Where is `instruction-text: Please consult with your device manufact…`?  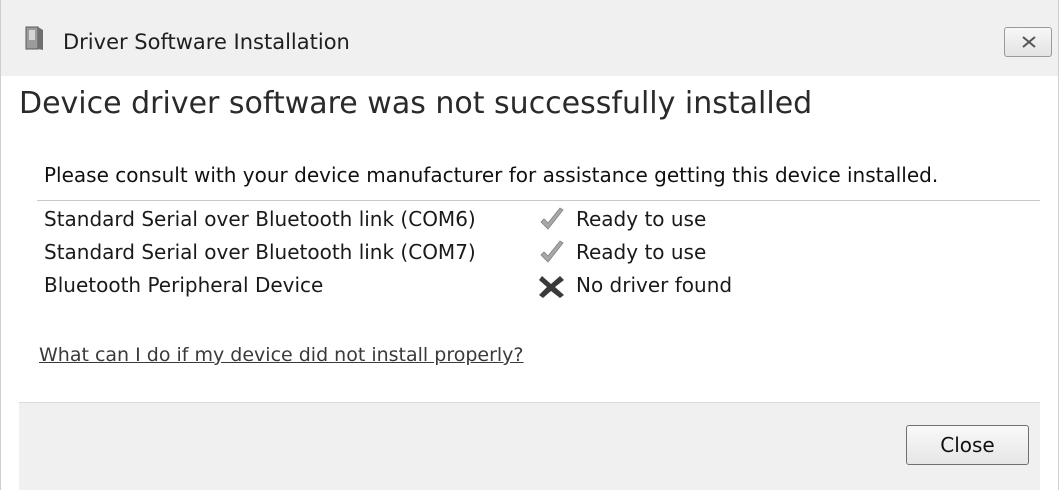 instruction-text: Please consult with your device manufact… is located at coordinates (491, 175).